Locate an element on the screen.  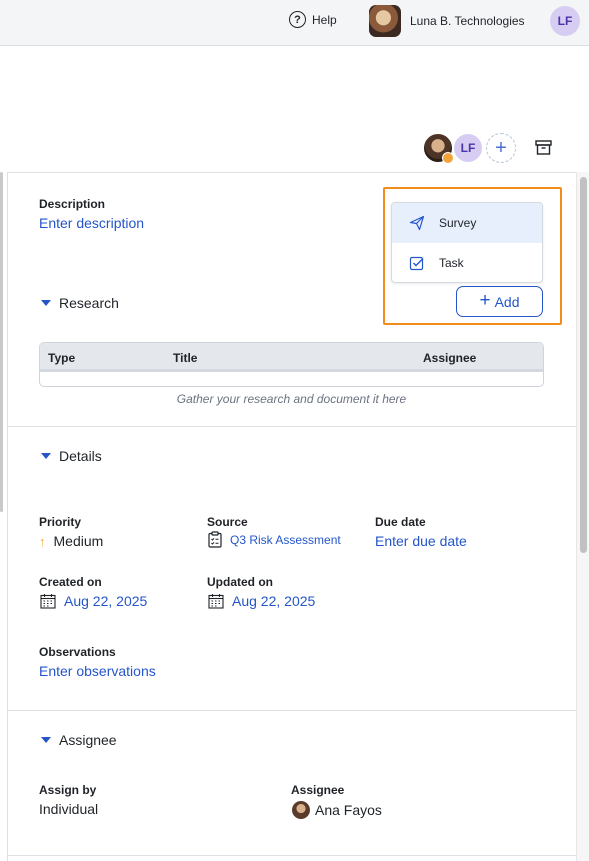
scrollbar-thumb is located at coordinates (583, 365).